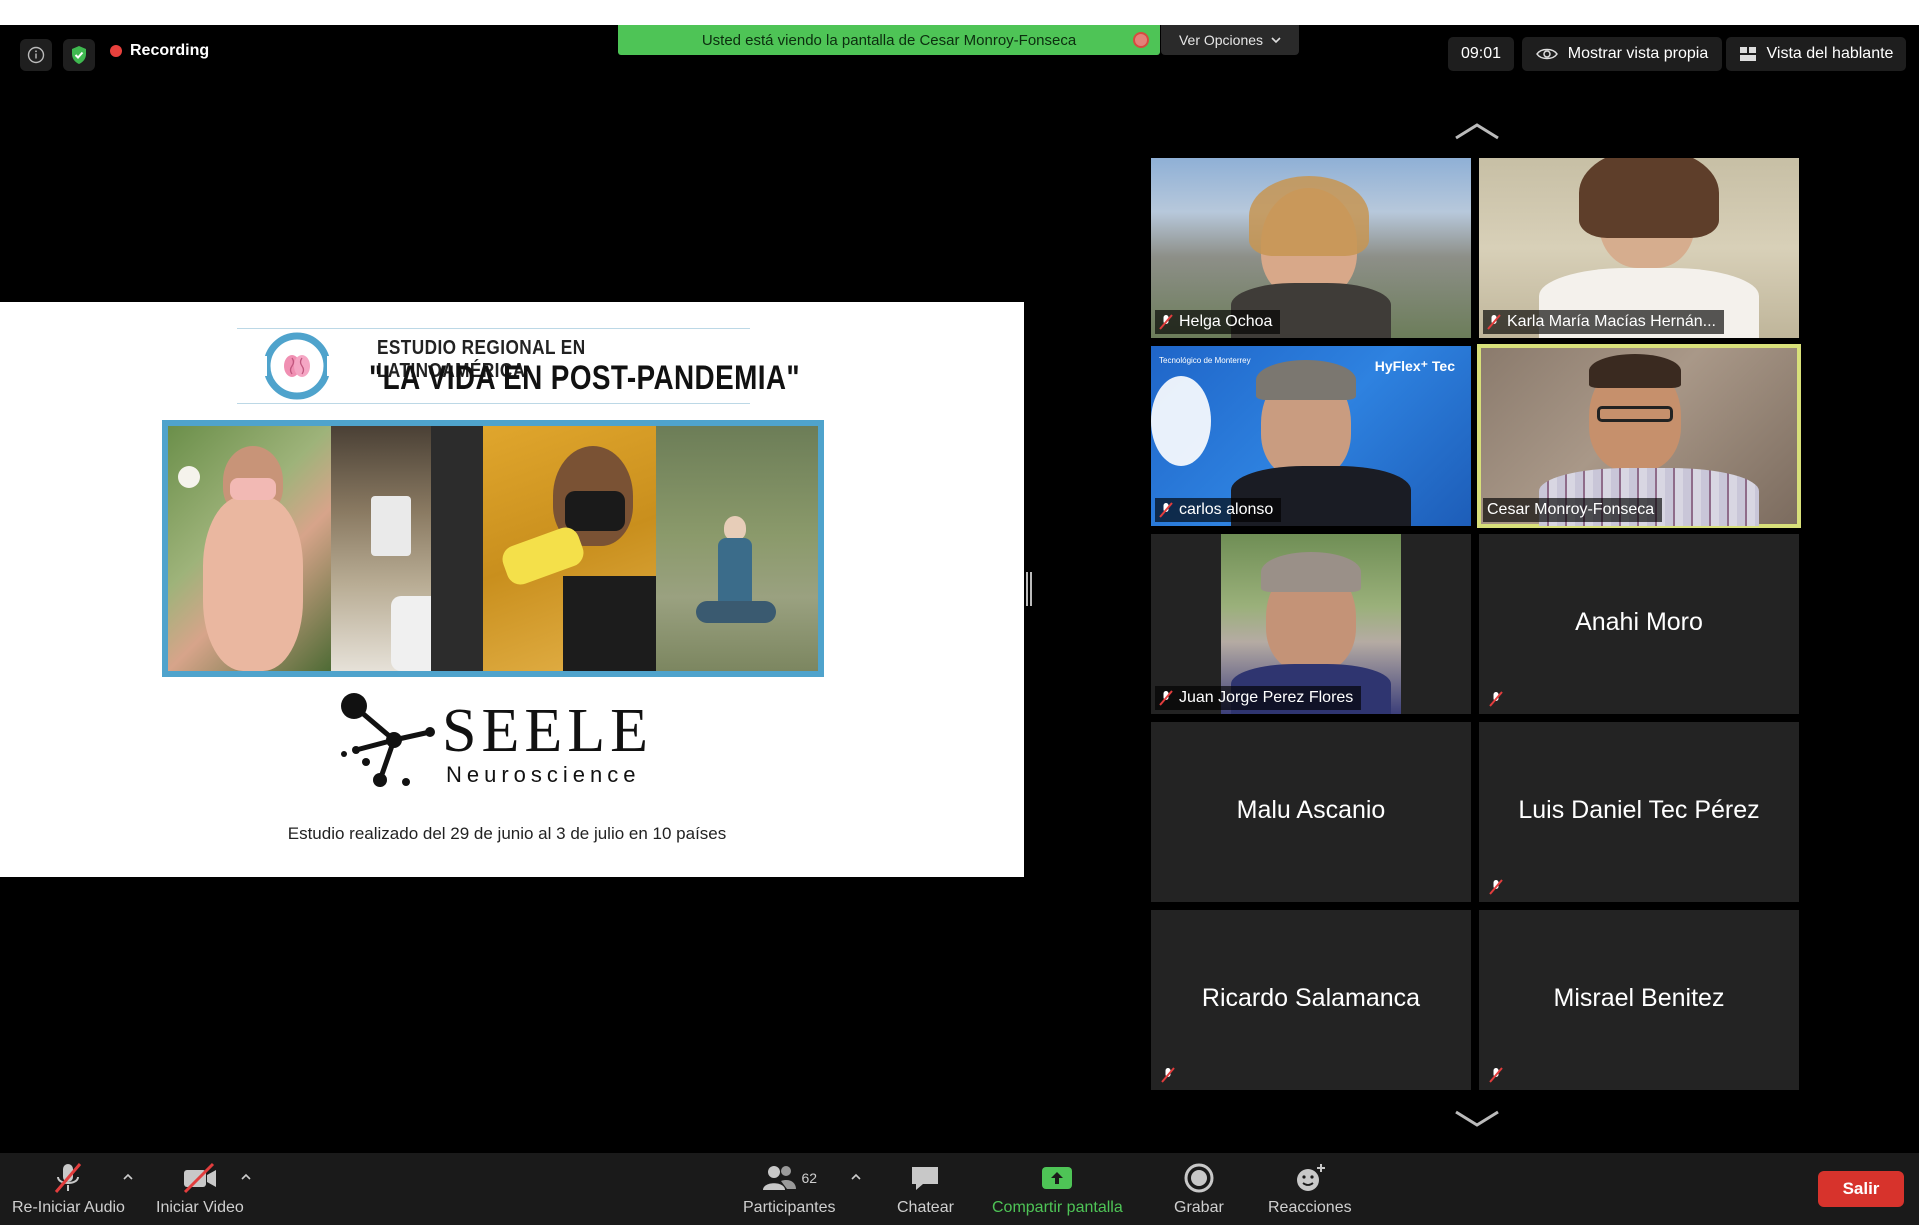 This screenshot has width=1919, height=1225. I want to click on molecule-logo-icon, so click(388, 740).